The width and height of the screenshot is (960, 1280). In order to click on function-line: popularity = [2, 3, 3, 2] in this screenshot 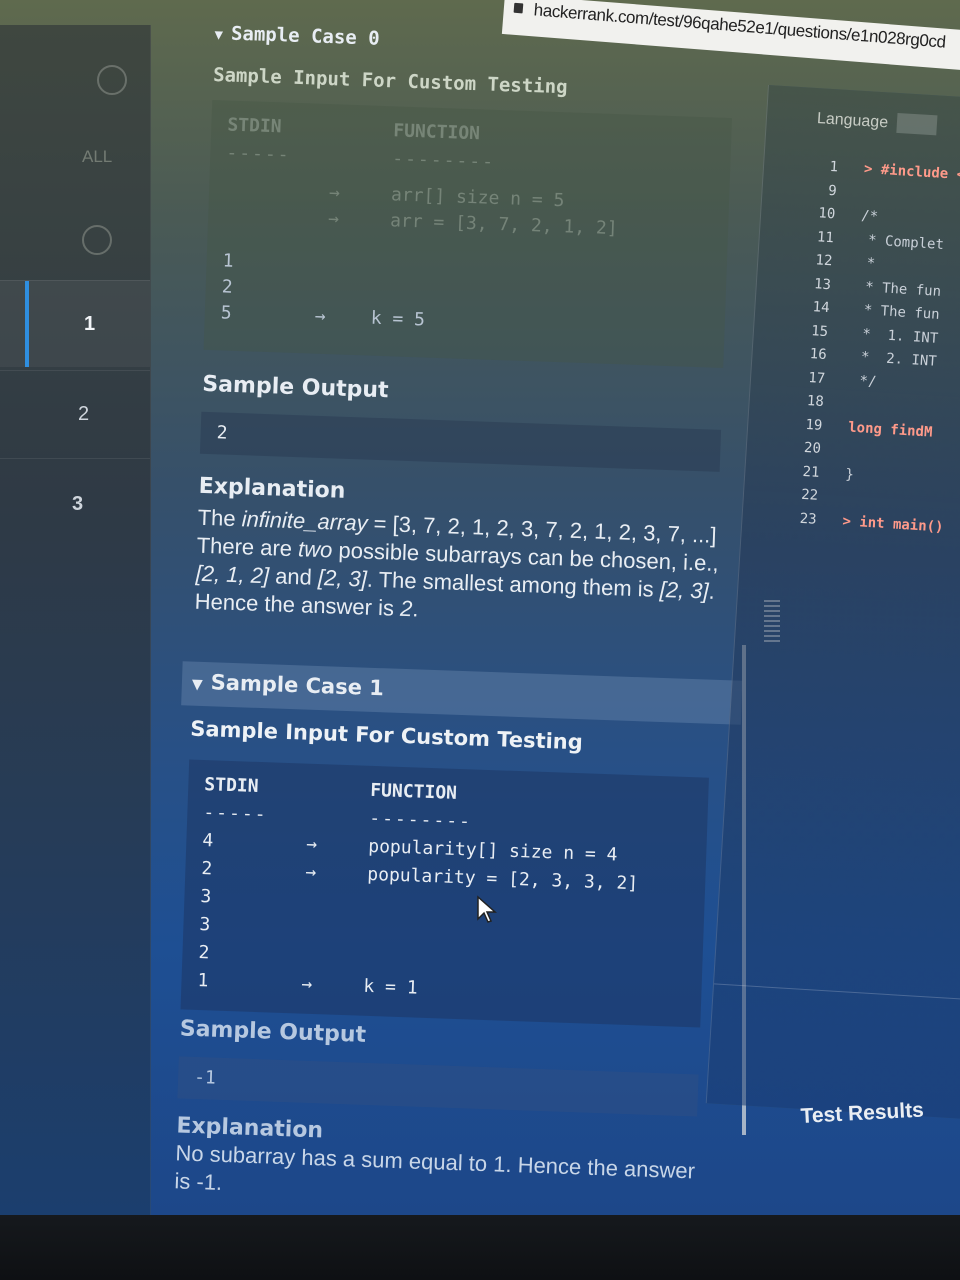, I will do `click(502, 879)`.